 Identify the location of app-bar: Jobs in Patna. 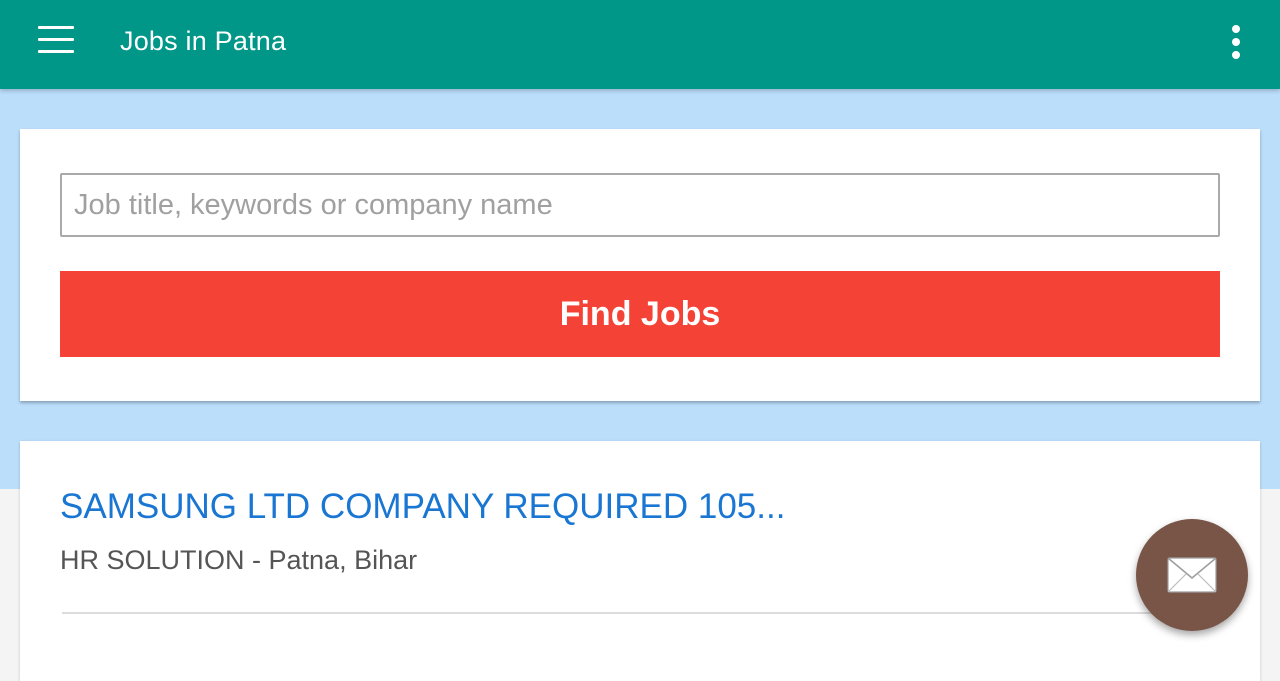
(640, 44).